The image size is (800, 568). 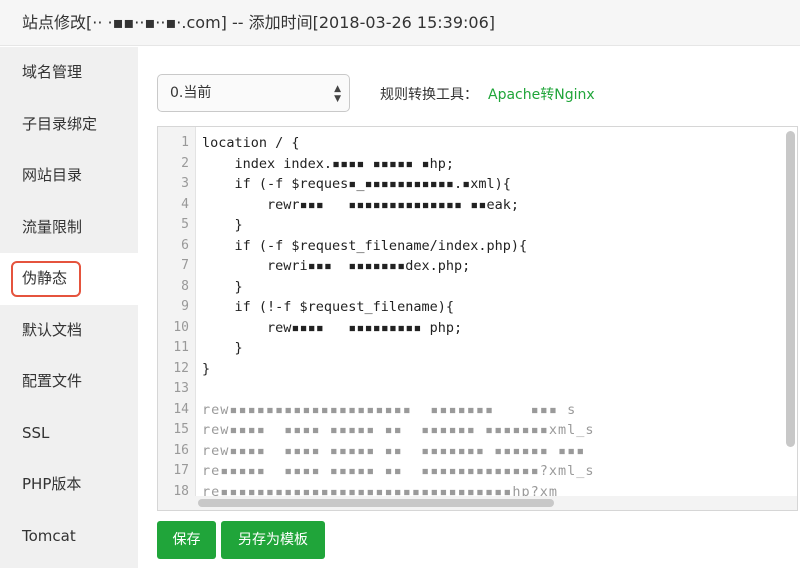 I want to click on sidebar-item-label: 域名管理, so click(x=52, y=72).